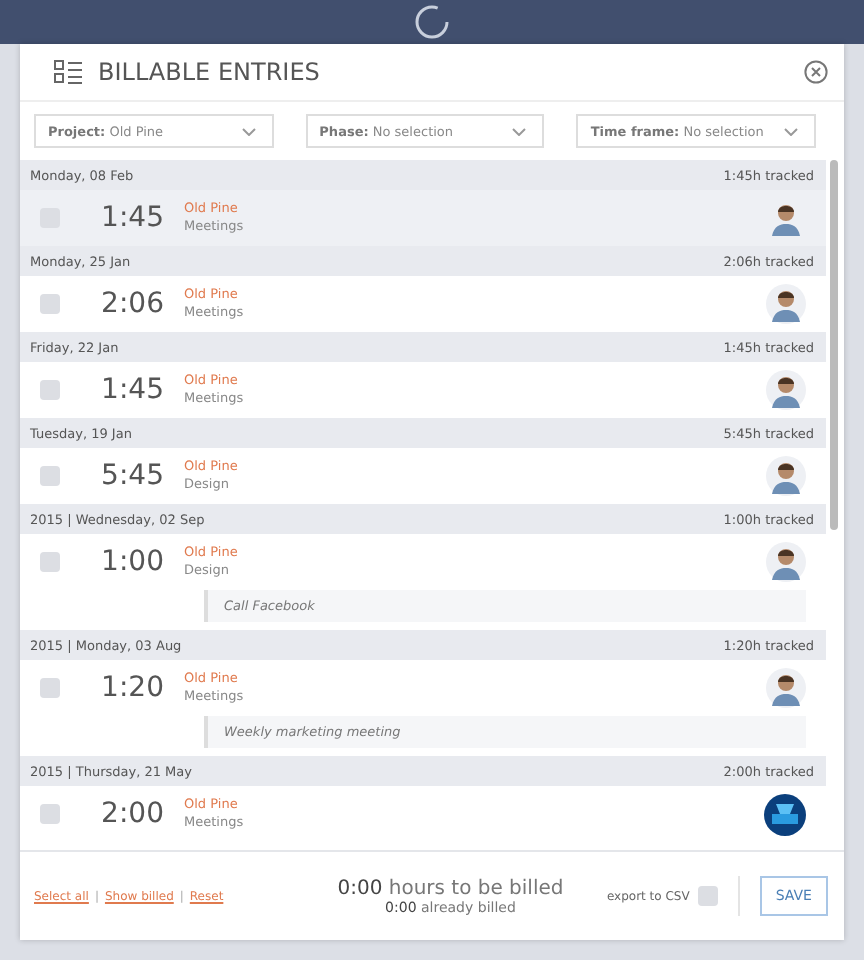 The width and height of the screenshot is (864, 960). Describe the element at coordinates (450, 888) in the screenshot. I see `hours-to-bill: 0:00 hours to be billed` at that location.